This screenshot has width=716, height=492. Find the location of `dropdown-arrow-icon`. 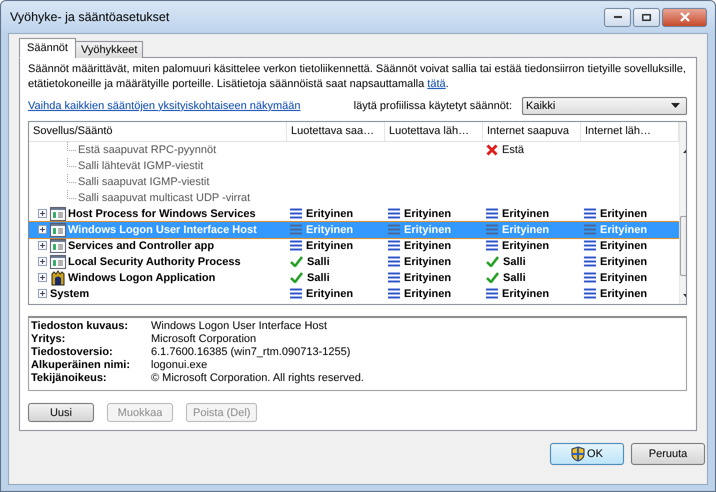

dropdown-arrow-icon is located at coordinates (675, 105).